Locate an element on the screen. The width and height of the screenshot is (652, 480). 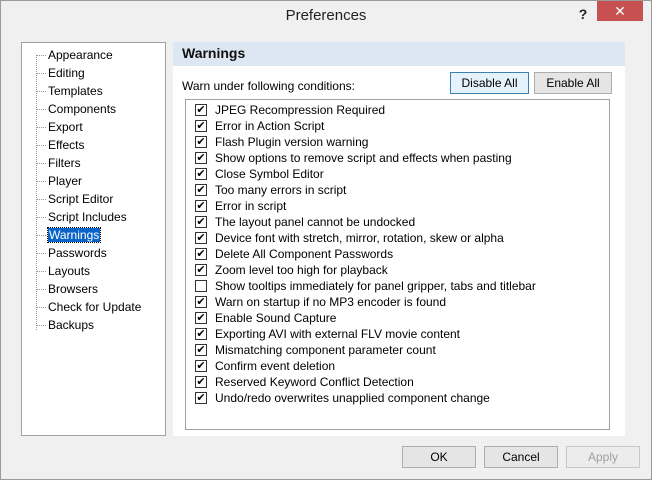
sidebar-item-label: Script Editor is located at coordinates (81, 199).